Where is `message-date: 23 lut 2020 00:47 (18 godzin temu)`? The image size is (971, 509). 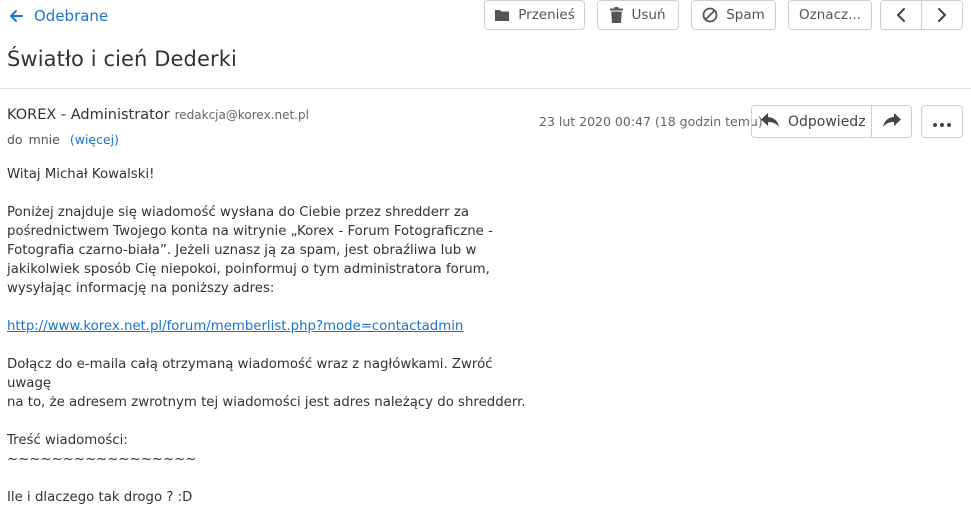 message-date: 23 lut 2020 00:47 (18 godzin temu) is located at coordinates (651, 121).